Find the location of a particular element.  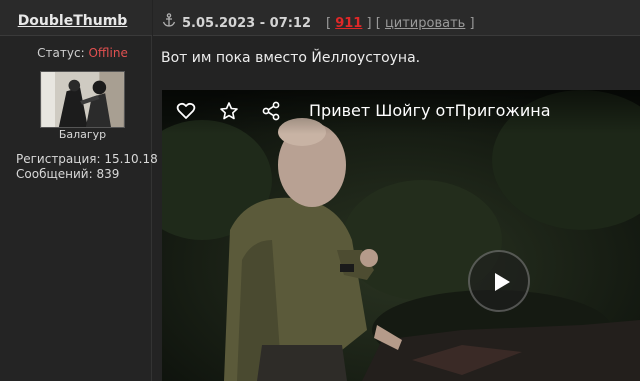

status-offline: Offline is located at coordinates (108, 53).